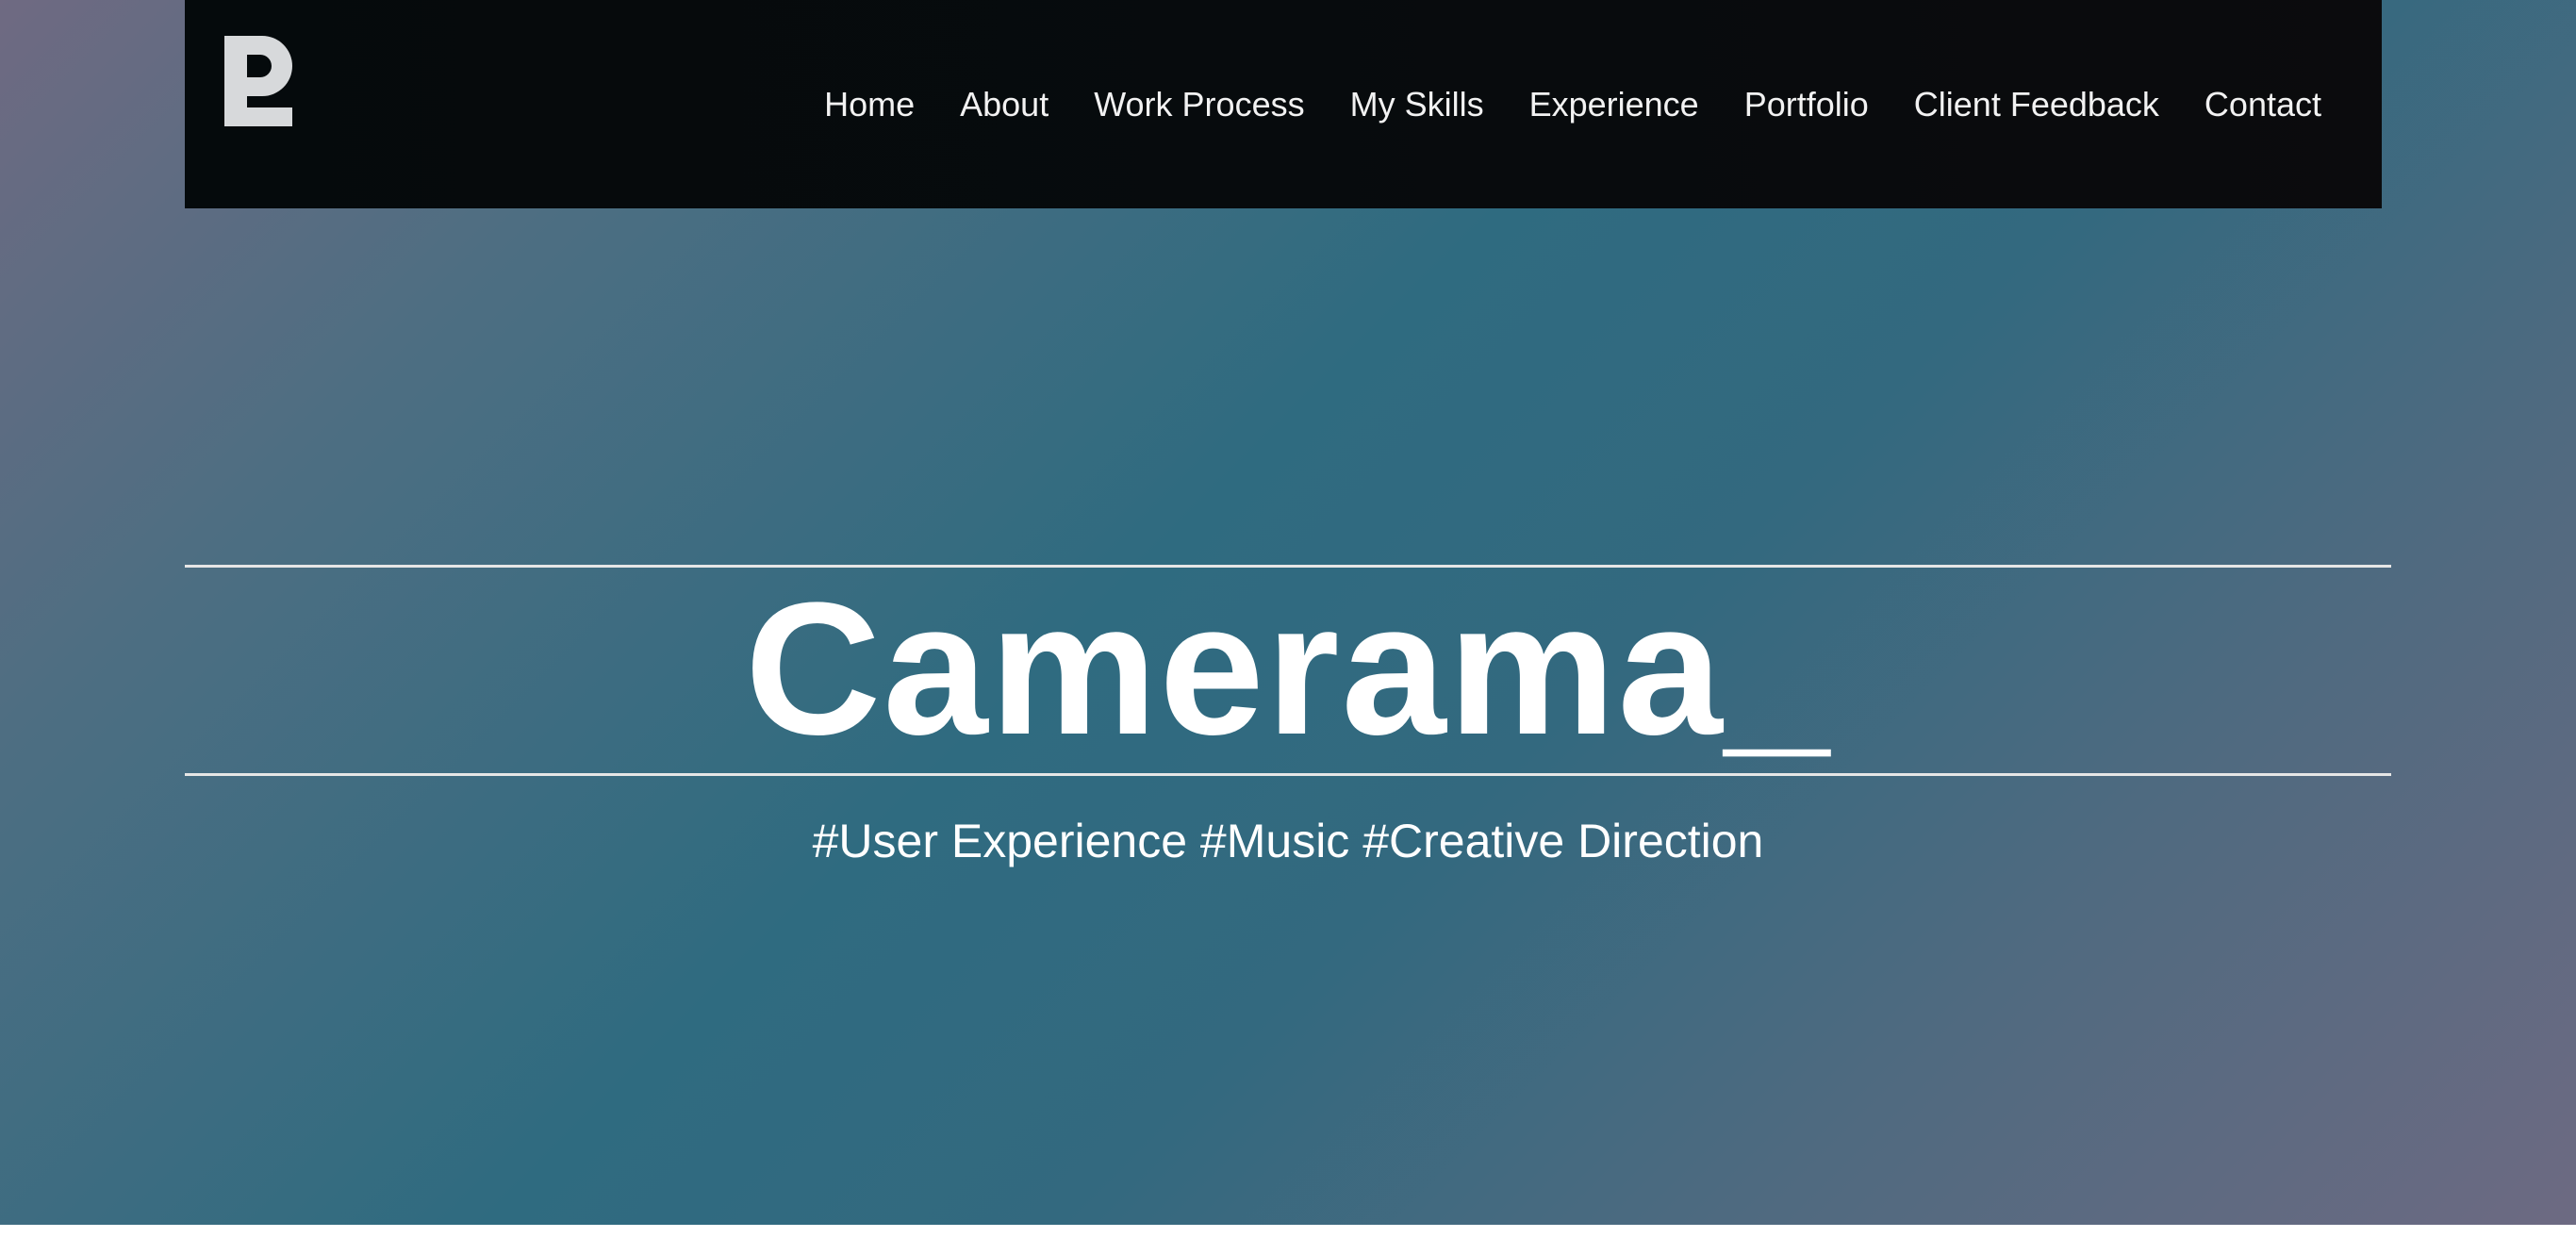 The height and width of the screenshot is (1254, 2576). Describe the element at coordinates (1288, 774) in the screenshot. I see `title-divider-bottom` at that location.